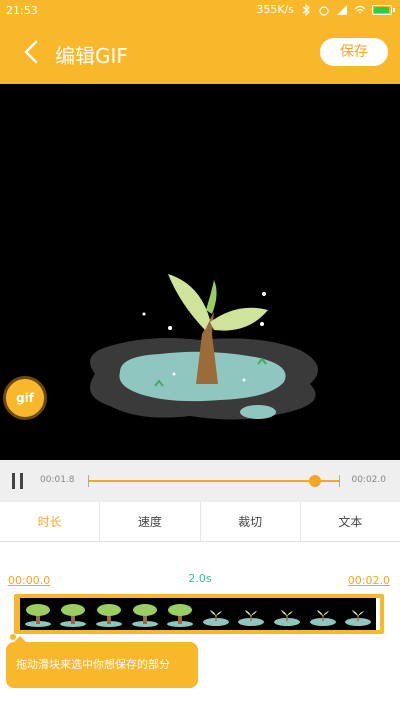  What do you see at coordinates (360, 9) in the screenshot?
I see `wifi-icon` at bounding box center [360, 9].